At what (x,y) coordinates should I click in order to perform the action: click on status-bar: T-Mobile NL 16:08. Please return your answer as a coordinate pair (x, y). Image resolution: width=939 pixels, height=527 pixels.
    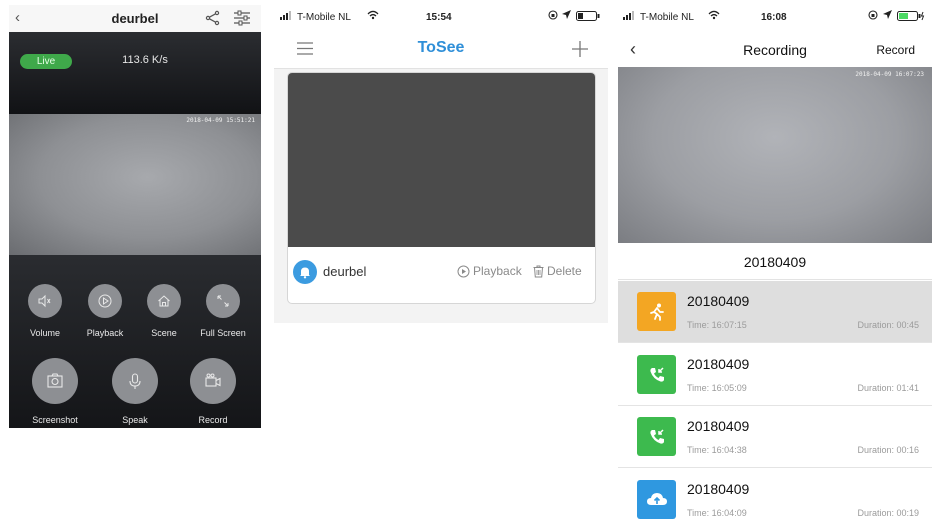
    Looking at the image, I should click on (775, 17).